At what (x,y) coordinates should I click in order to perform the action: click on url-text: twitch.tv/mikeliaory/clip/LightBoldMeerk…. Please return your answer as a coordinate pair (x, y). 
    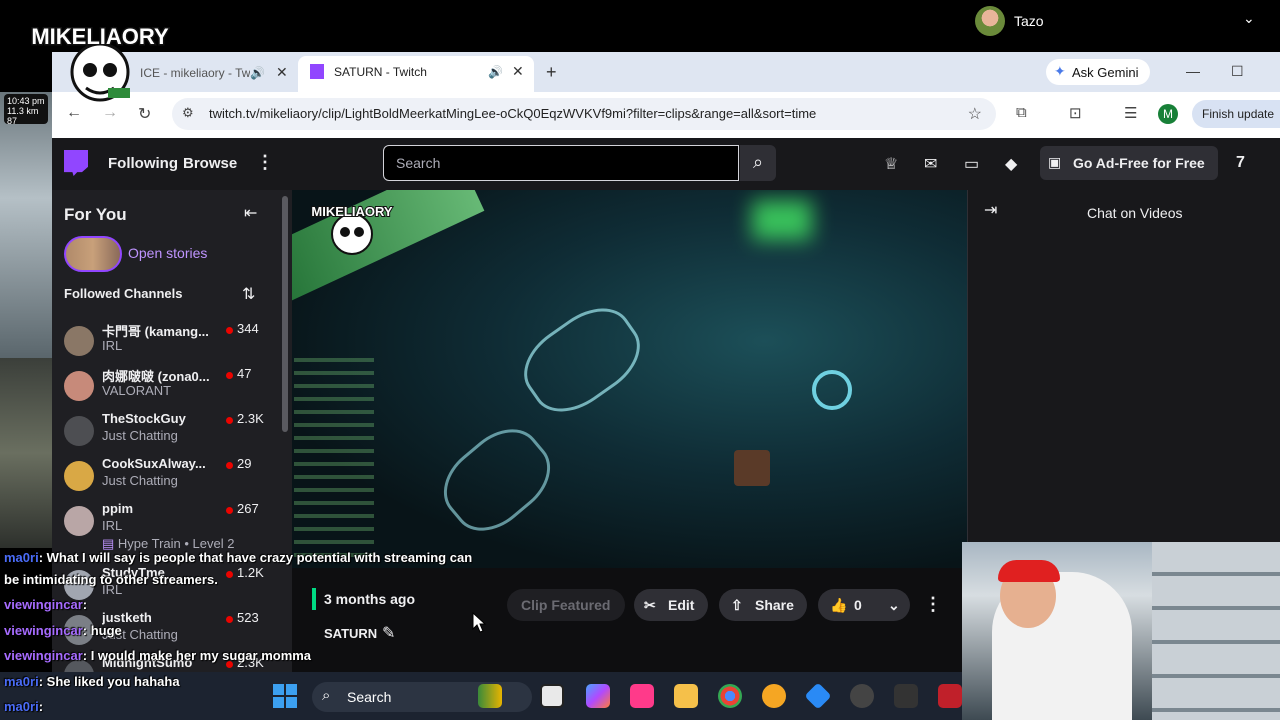
    Looking at the image, I should click on (512, 113).